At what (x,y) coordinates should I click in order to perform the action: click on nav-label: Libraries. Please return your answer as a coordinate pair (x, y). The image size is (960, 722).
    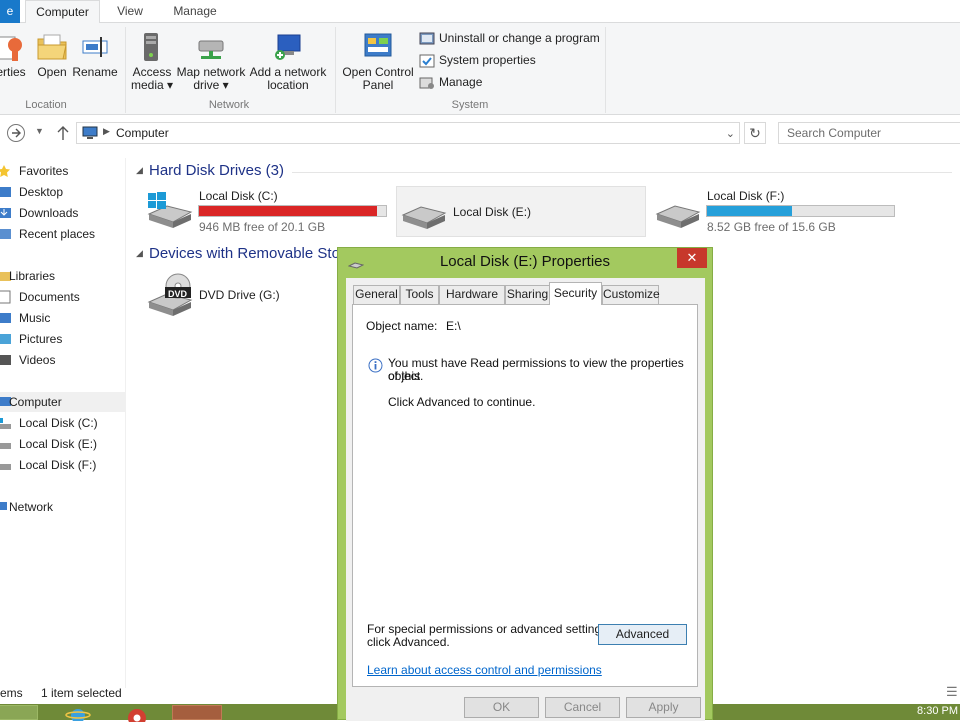
    Looking at the image, I should click on (32, 276).